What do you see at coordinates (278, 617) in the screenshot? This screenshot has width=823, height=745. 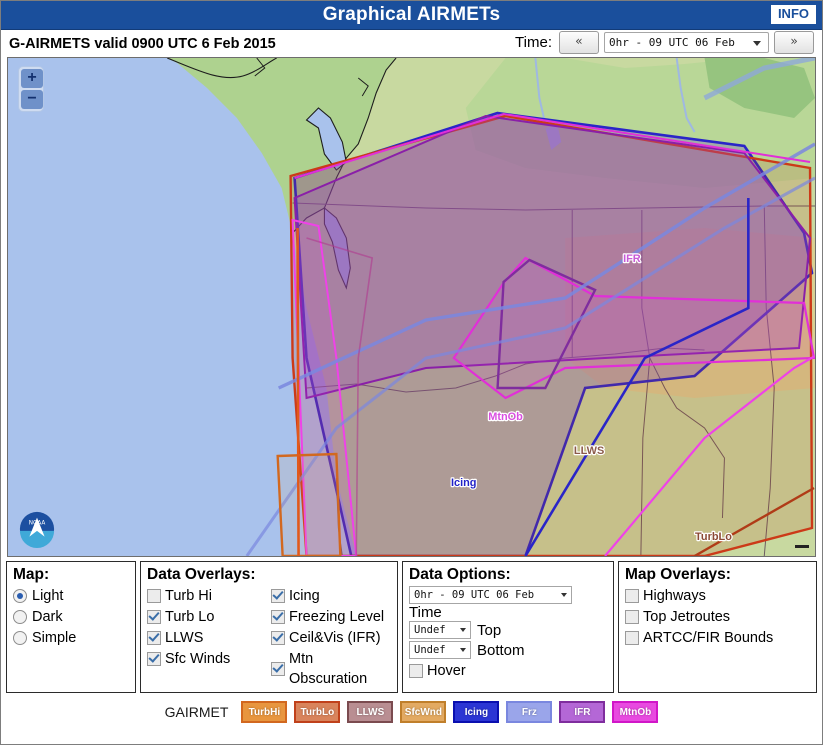 I see `checkbox-freezing-level-icon` at bounding box center [278, 617].